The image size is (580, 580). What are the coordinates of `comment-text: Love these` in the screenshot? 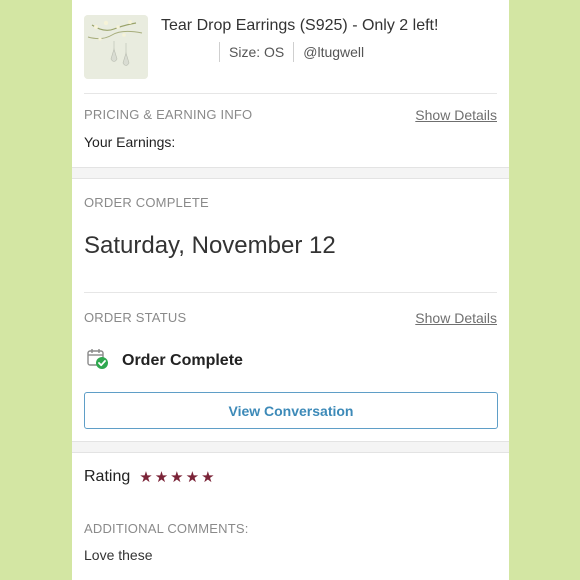 It's located at (118, 555).